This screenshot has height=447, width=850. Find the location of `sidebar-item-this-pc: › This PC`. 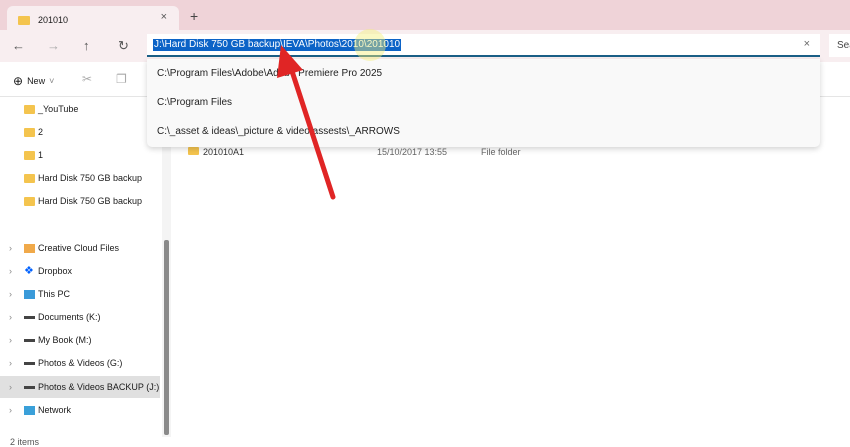

sidebar-item-this-pc: › This PC is located at coordinates (80, 294).